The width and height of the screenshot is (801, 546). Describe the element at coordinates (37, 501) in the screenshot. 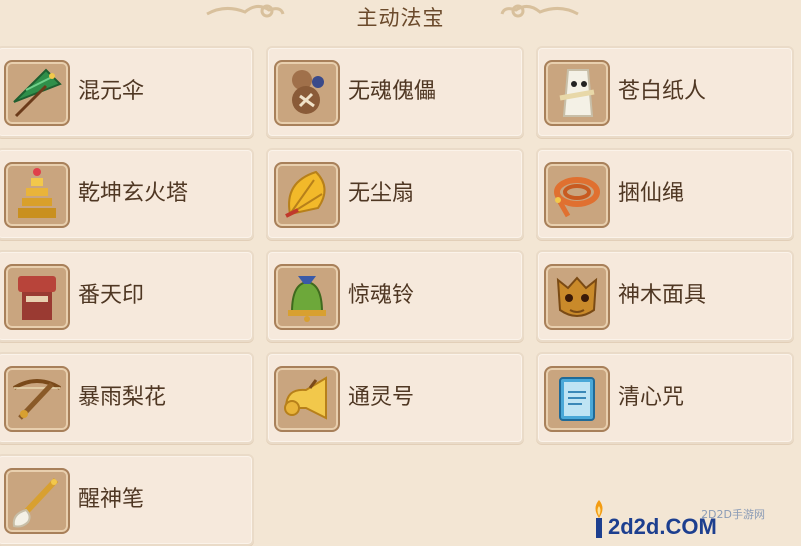

I see `brush-icon` at that location.